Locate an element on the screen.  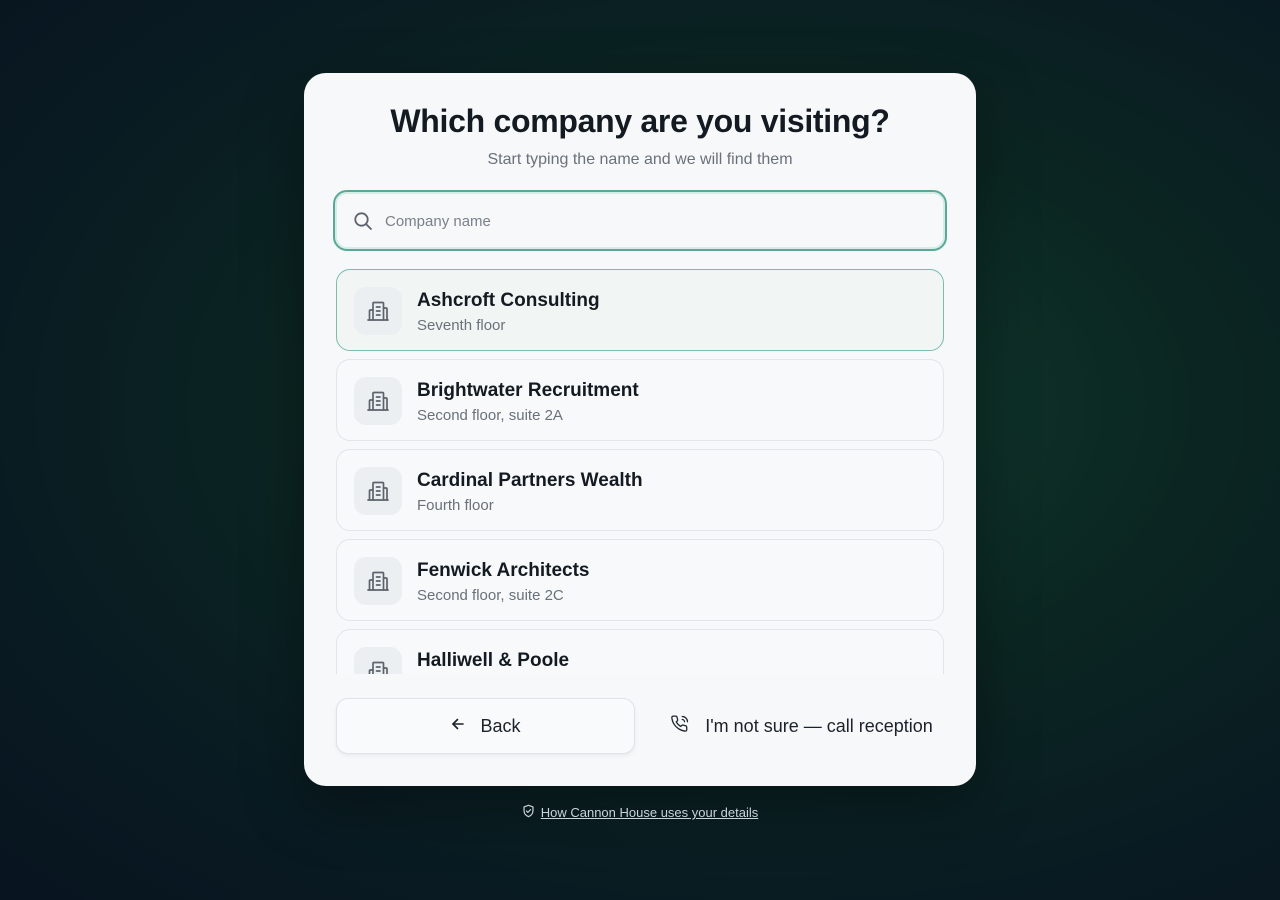
company-list-item: Halliwell & Poole is located at coordinates (640, 651).